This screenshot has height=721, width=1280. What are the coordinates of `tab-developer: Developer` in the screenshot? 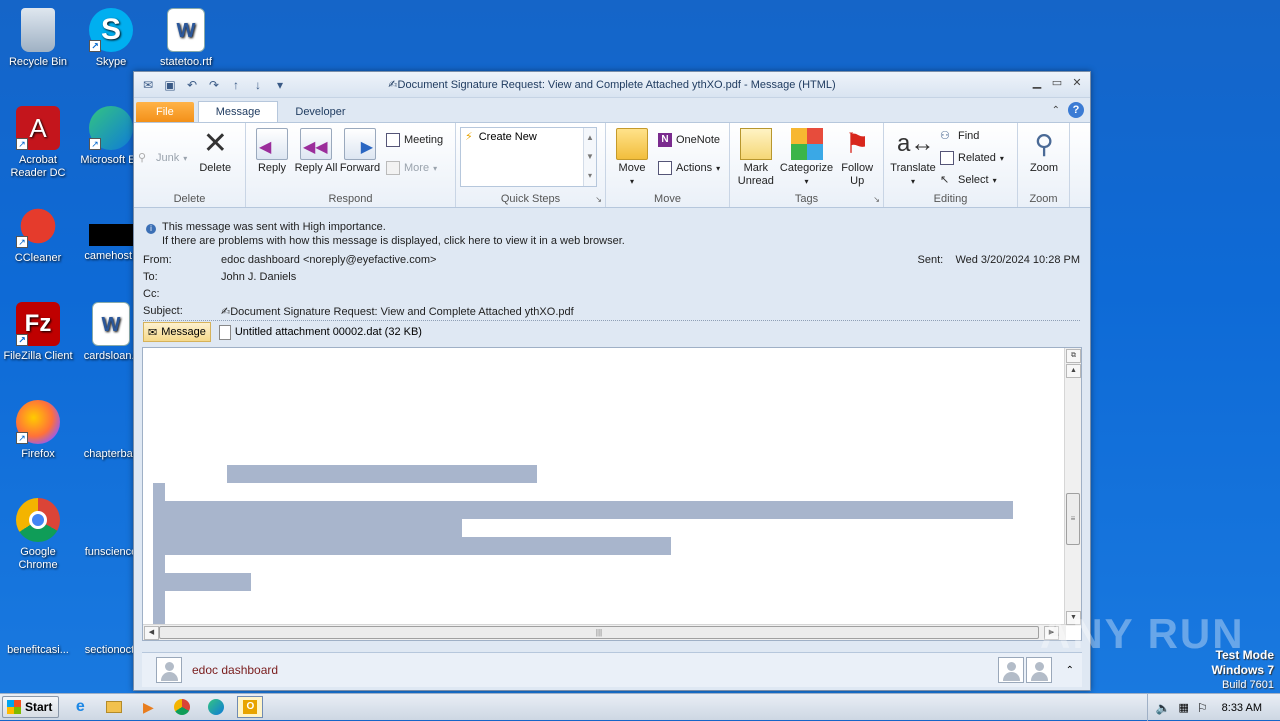 It's located at (320, 112).